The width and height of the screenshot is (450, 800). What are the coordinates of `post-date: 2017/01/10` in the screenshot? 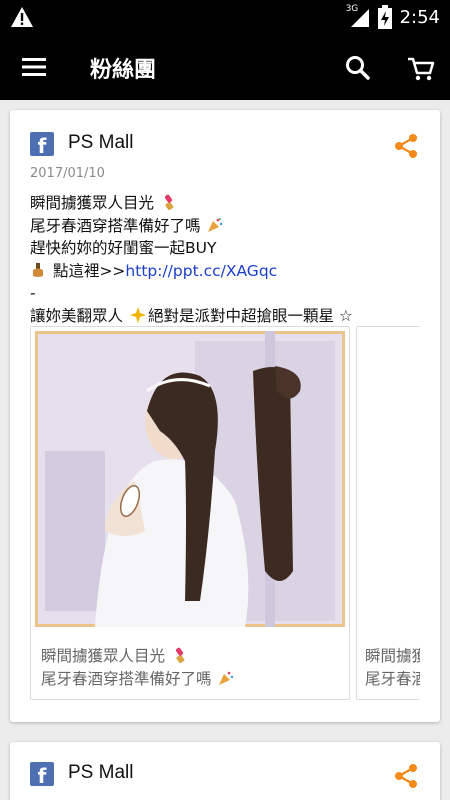 It's located at (67, 173).